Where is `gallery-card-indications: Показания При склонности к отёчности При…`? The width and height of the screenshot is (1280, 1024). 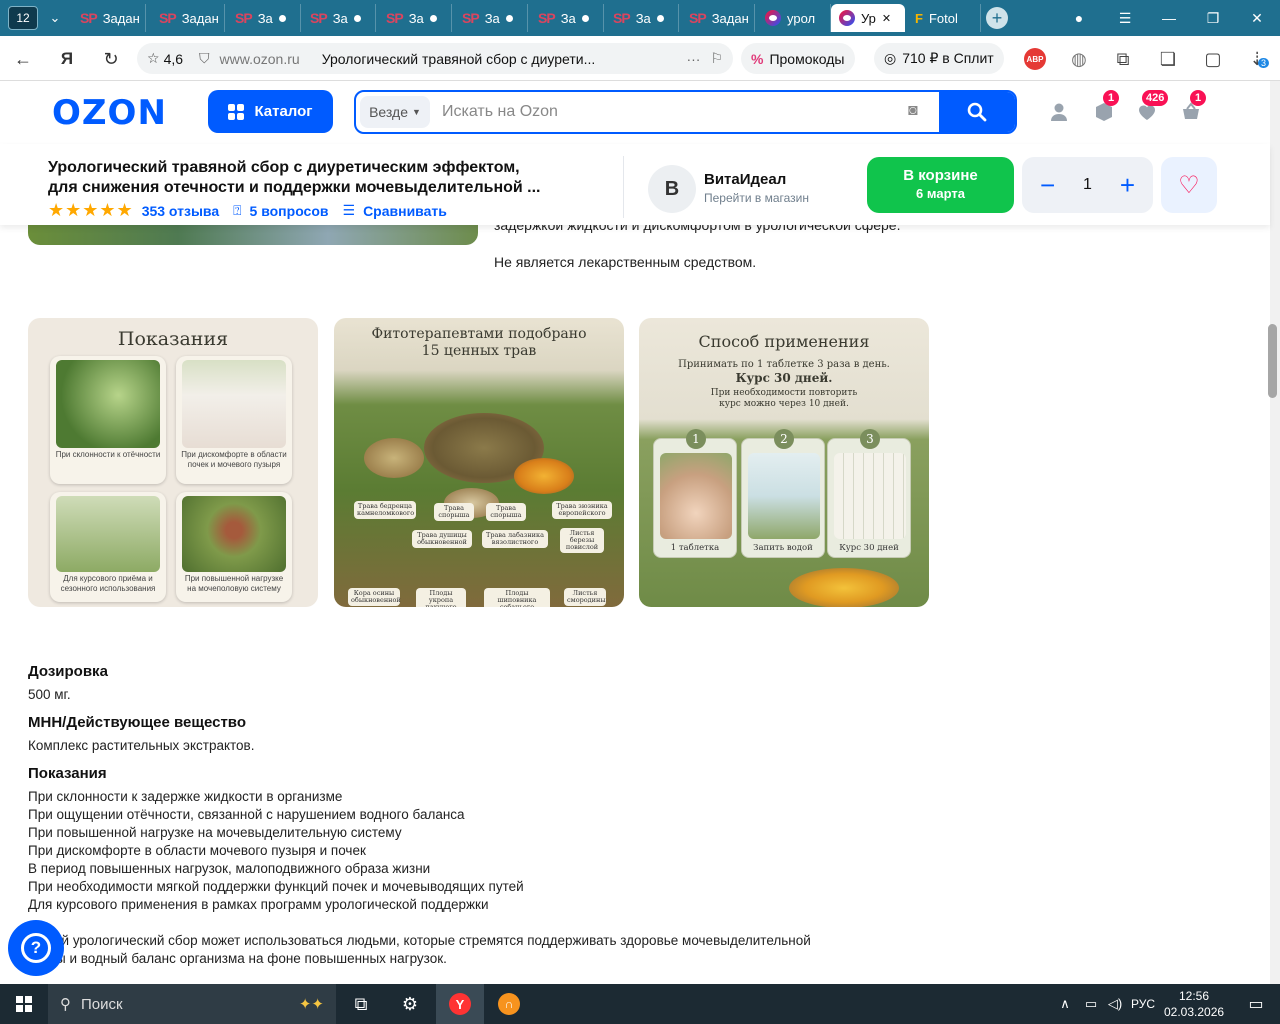 gallery-card-indications: Показания При склонности к отёчности При… is located at coordinates (173, 462).